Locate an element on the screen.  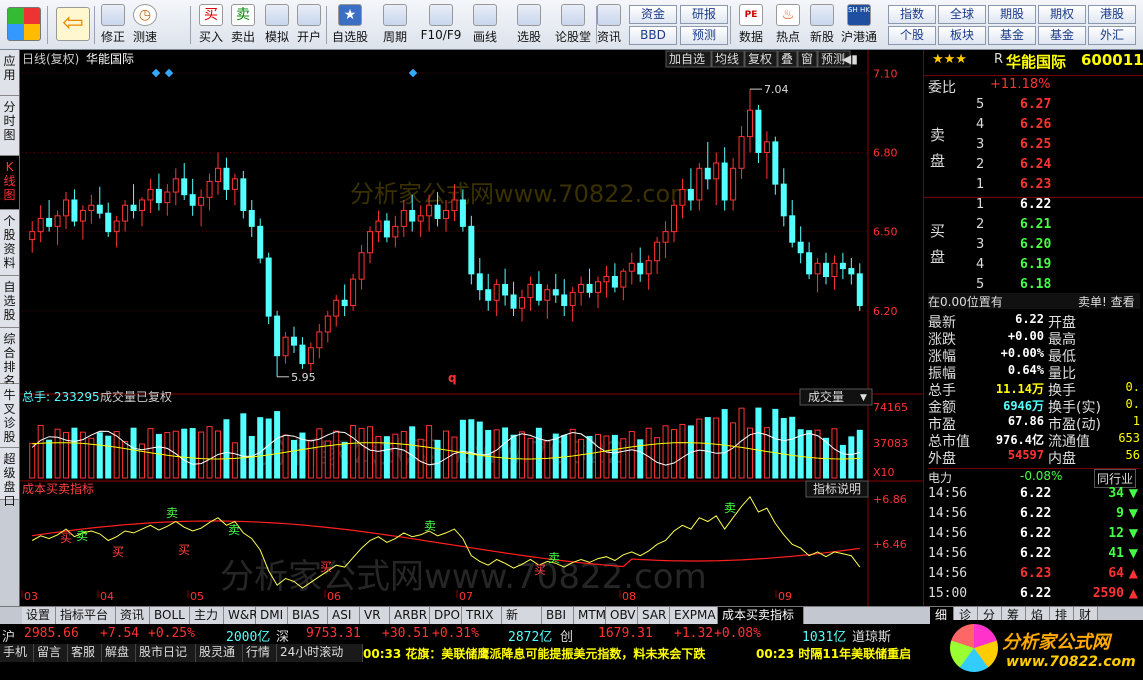
index-sz-val: 9753.31 is located at coordinates (333, 633).